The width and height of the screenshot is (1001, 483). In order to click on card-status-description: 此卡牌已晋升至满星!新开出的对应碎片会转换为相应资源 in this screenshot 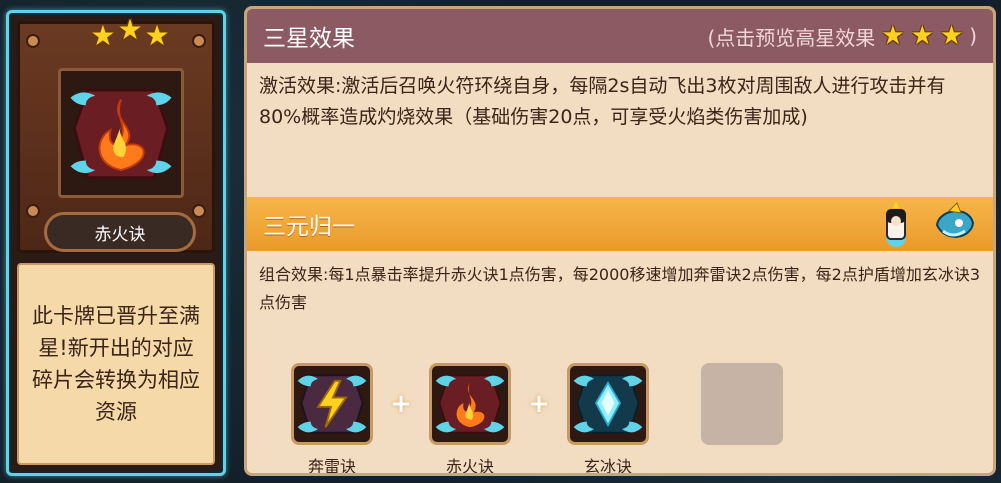, I will do `click(116, 364)`.